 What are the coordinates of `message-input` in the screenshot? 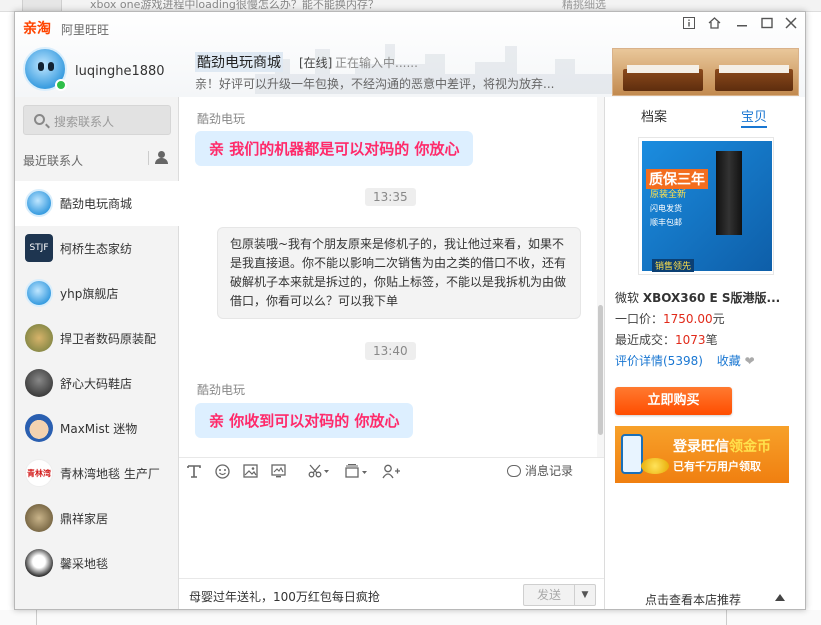 It's located at (391, 530).